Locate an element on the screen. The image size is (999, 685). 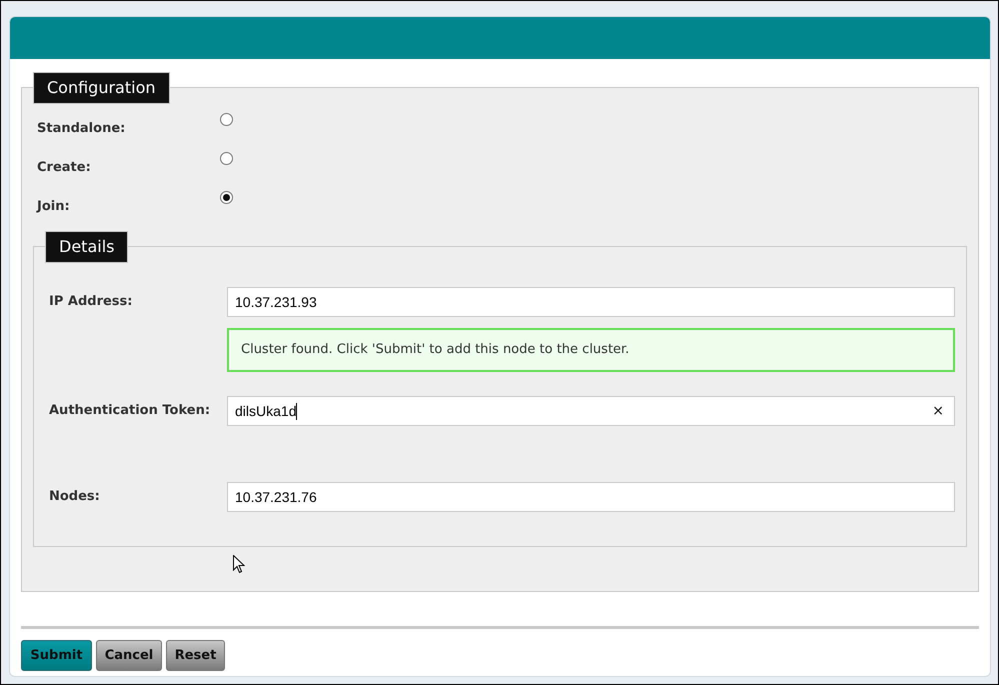
input-field: 10.37.231.76 is located at coordinates (591, 497).